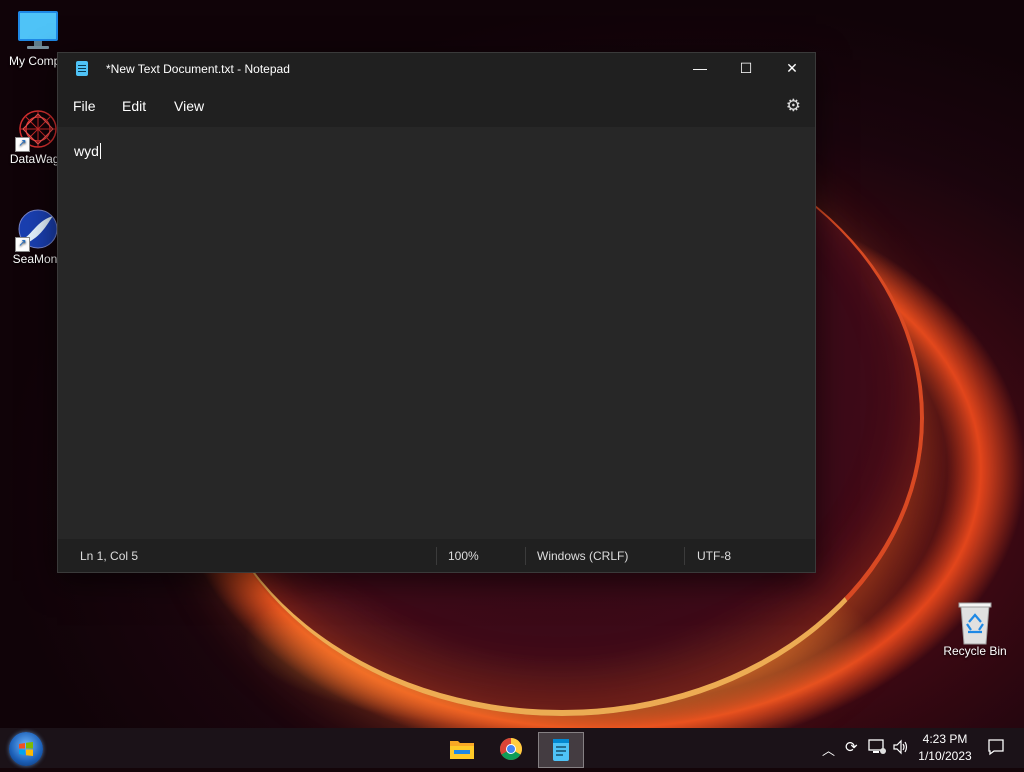 The image size is (1024, 772). Describe the element at coordinates (793, 106) in the screenshot. I see `settings-gear-icon: ⚙` at that location.